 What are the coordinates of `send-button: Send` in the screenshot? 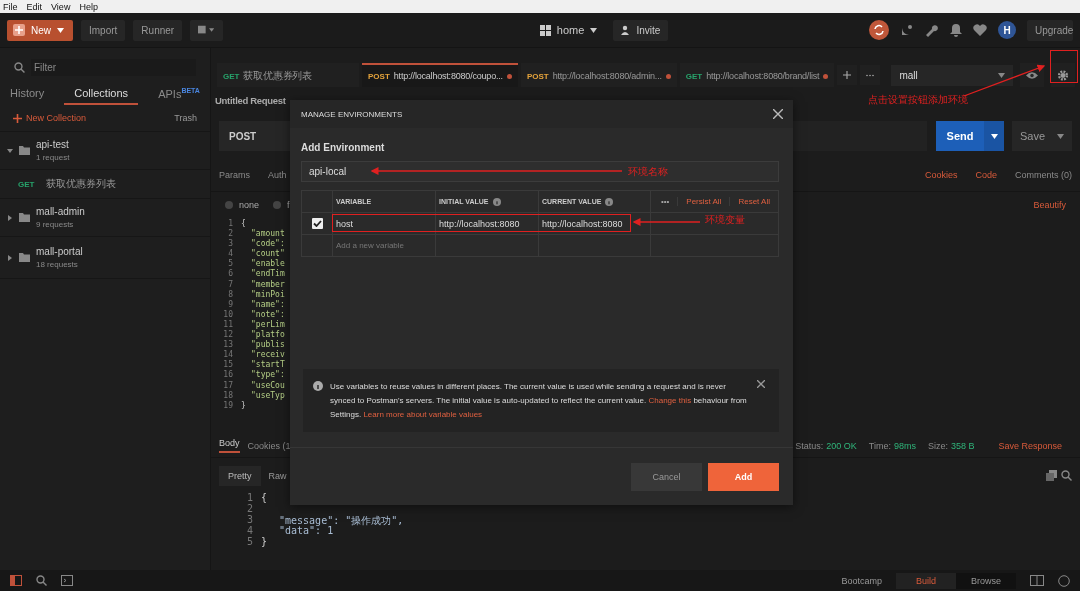 It's located at (960, 136).